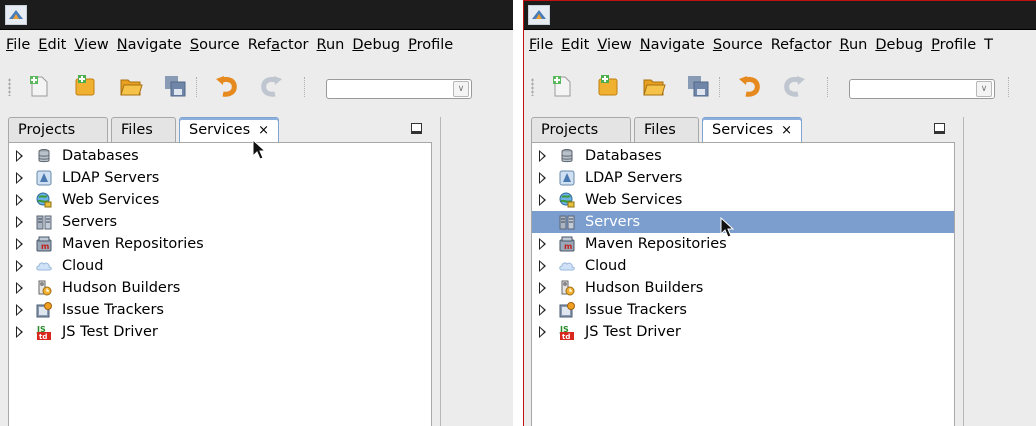 The image size is (1036, 426). I want to click on database-icon, so click(44, 156).